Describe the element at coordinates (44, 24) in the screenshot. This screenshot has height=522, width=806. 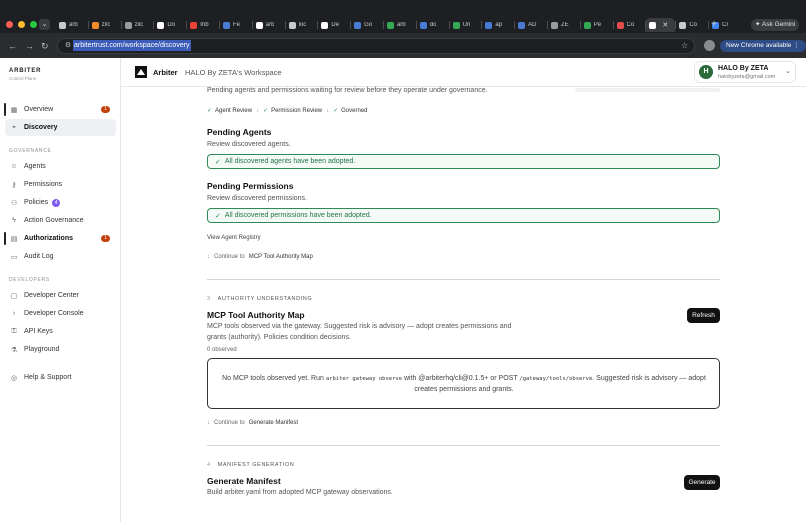
I see `tab-search-icon: ⌄` at that location.